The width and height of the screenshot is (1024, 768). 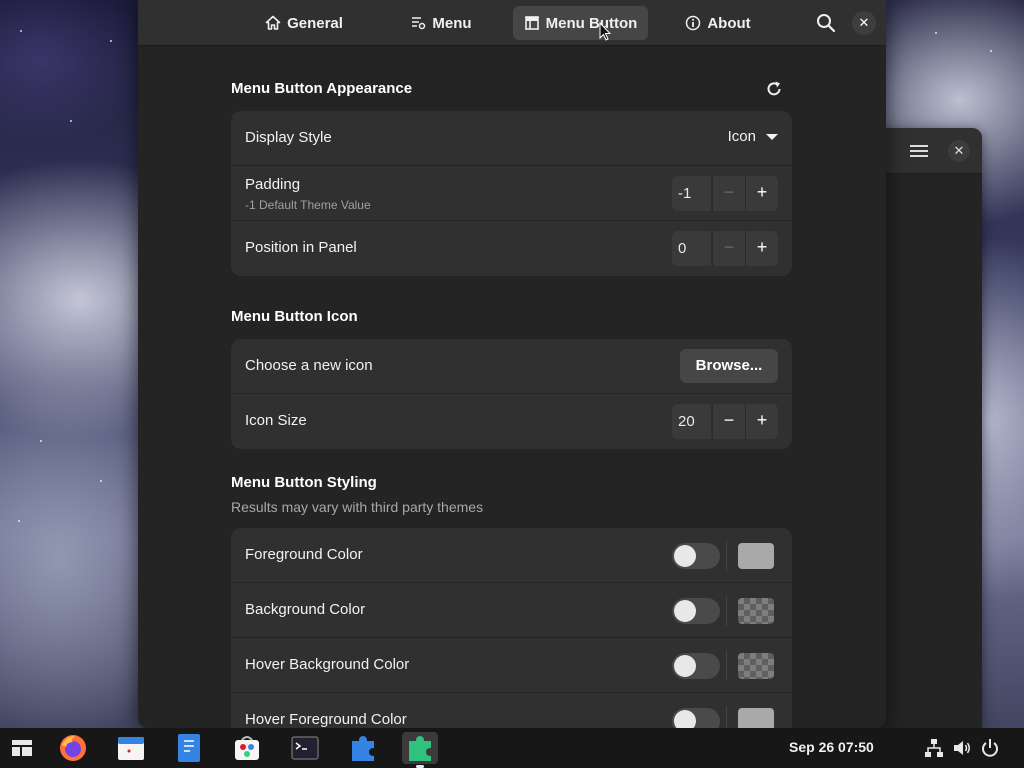 What do you see at coordinates (511, 665) in the screenshot?
I see `hover-background-color-row: Hover Background Color` at bounding box center [511, 665].